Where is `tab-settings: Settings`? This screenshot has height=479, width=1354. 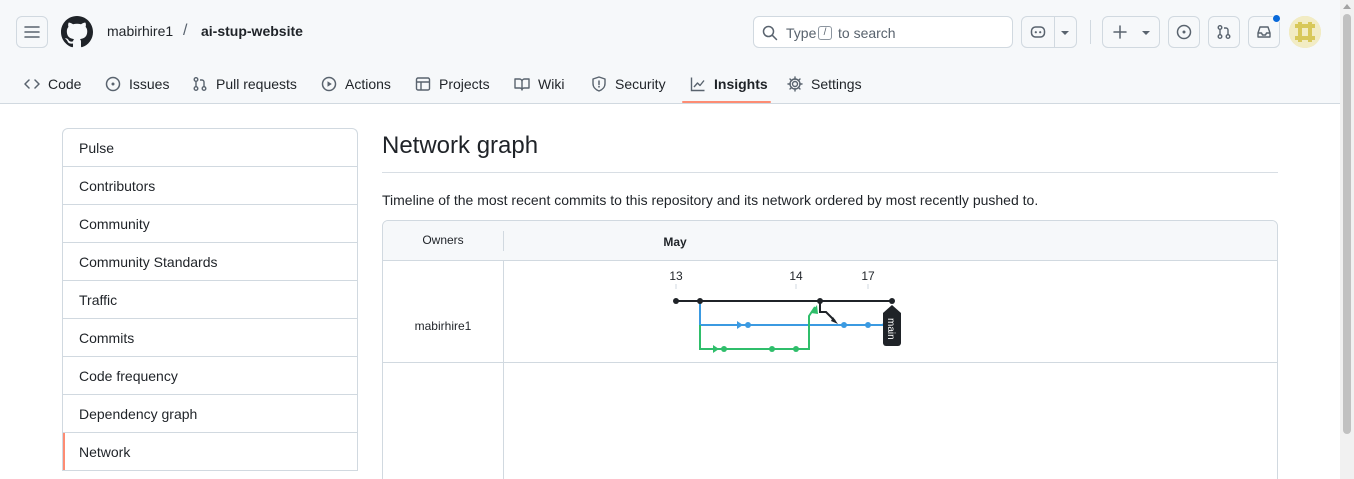 tab-settings: Settings is located at coordinates (824, 84).